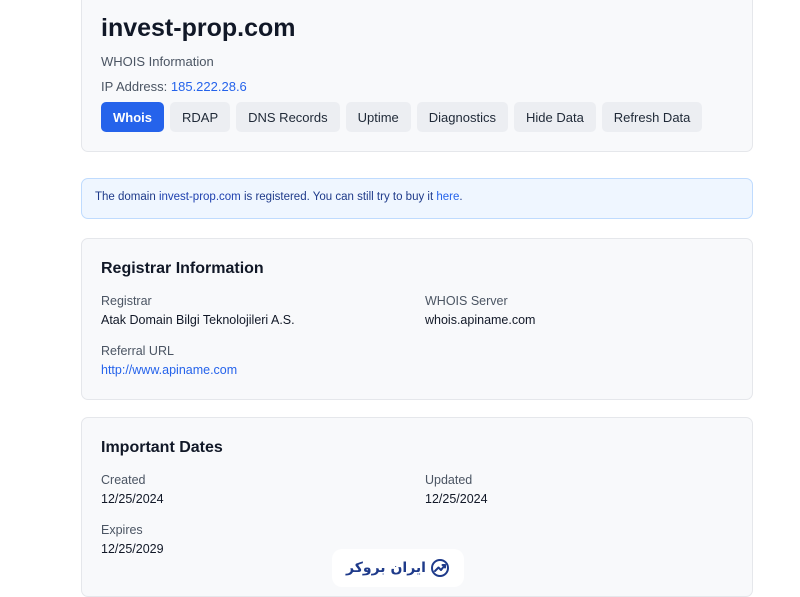 The height and width of the screenshot is (597, 800). Describe the element at coordinates (134, 86) in the screenshot. I see `ip-address-label: IP Address:` at that location.